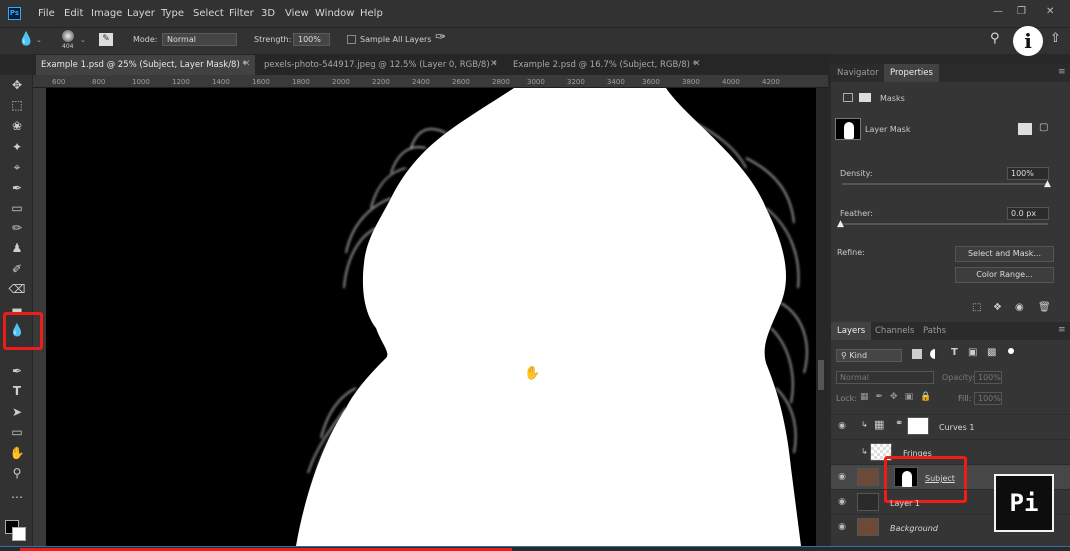  What do you see at coordinates (39, 40) in the screenshot?
I see `chevron-down-icon: ⌄` at bounding box center [39, 40].